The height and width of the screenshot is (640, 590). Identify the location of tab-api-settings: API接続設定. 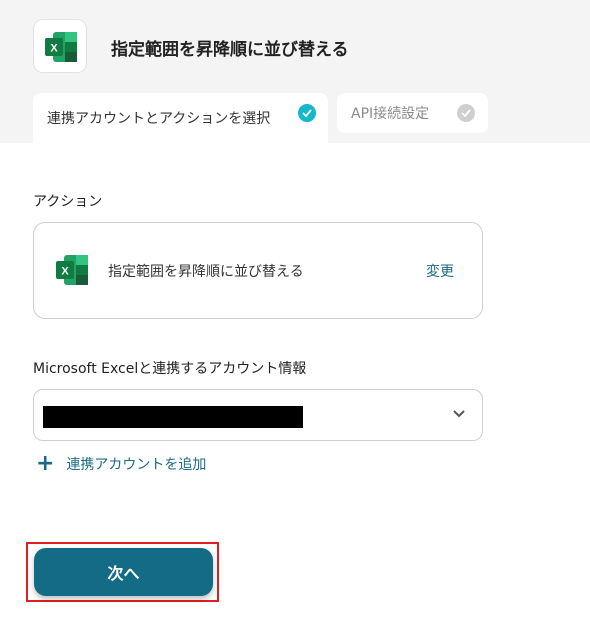
(412, 113).